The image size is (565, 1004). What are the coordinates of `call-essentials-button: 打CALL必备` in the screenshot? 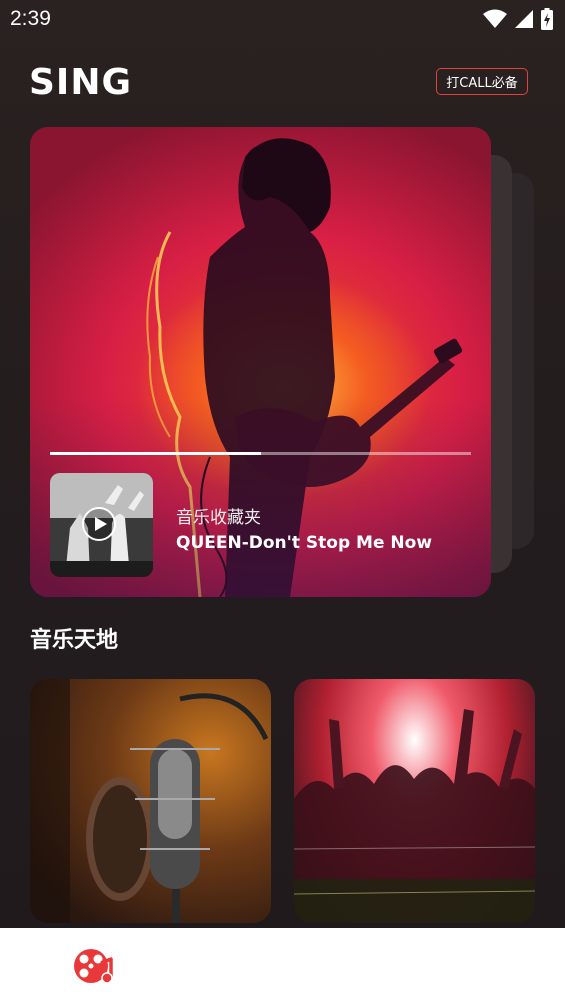 It's located at (482, 81).